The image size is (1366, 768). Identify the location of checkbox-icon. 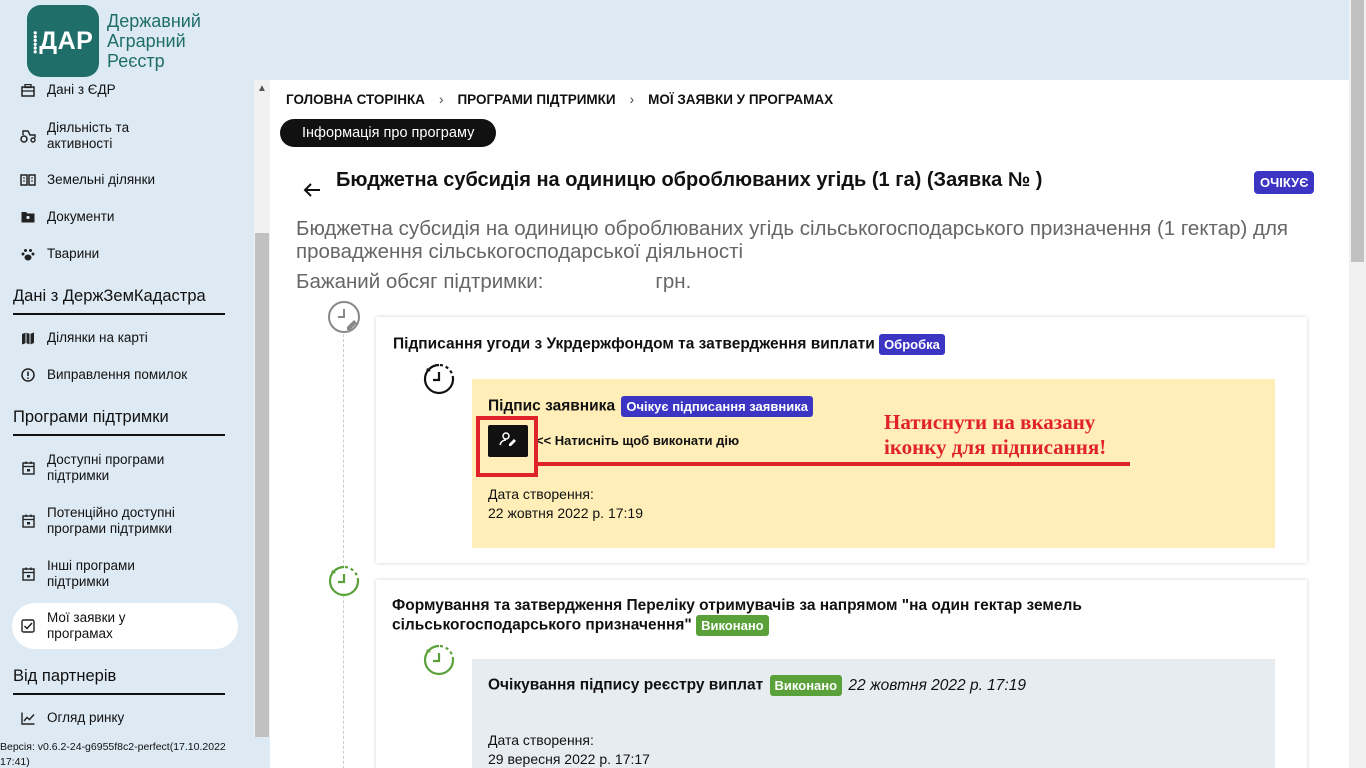
(28, 626).